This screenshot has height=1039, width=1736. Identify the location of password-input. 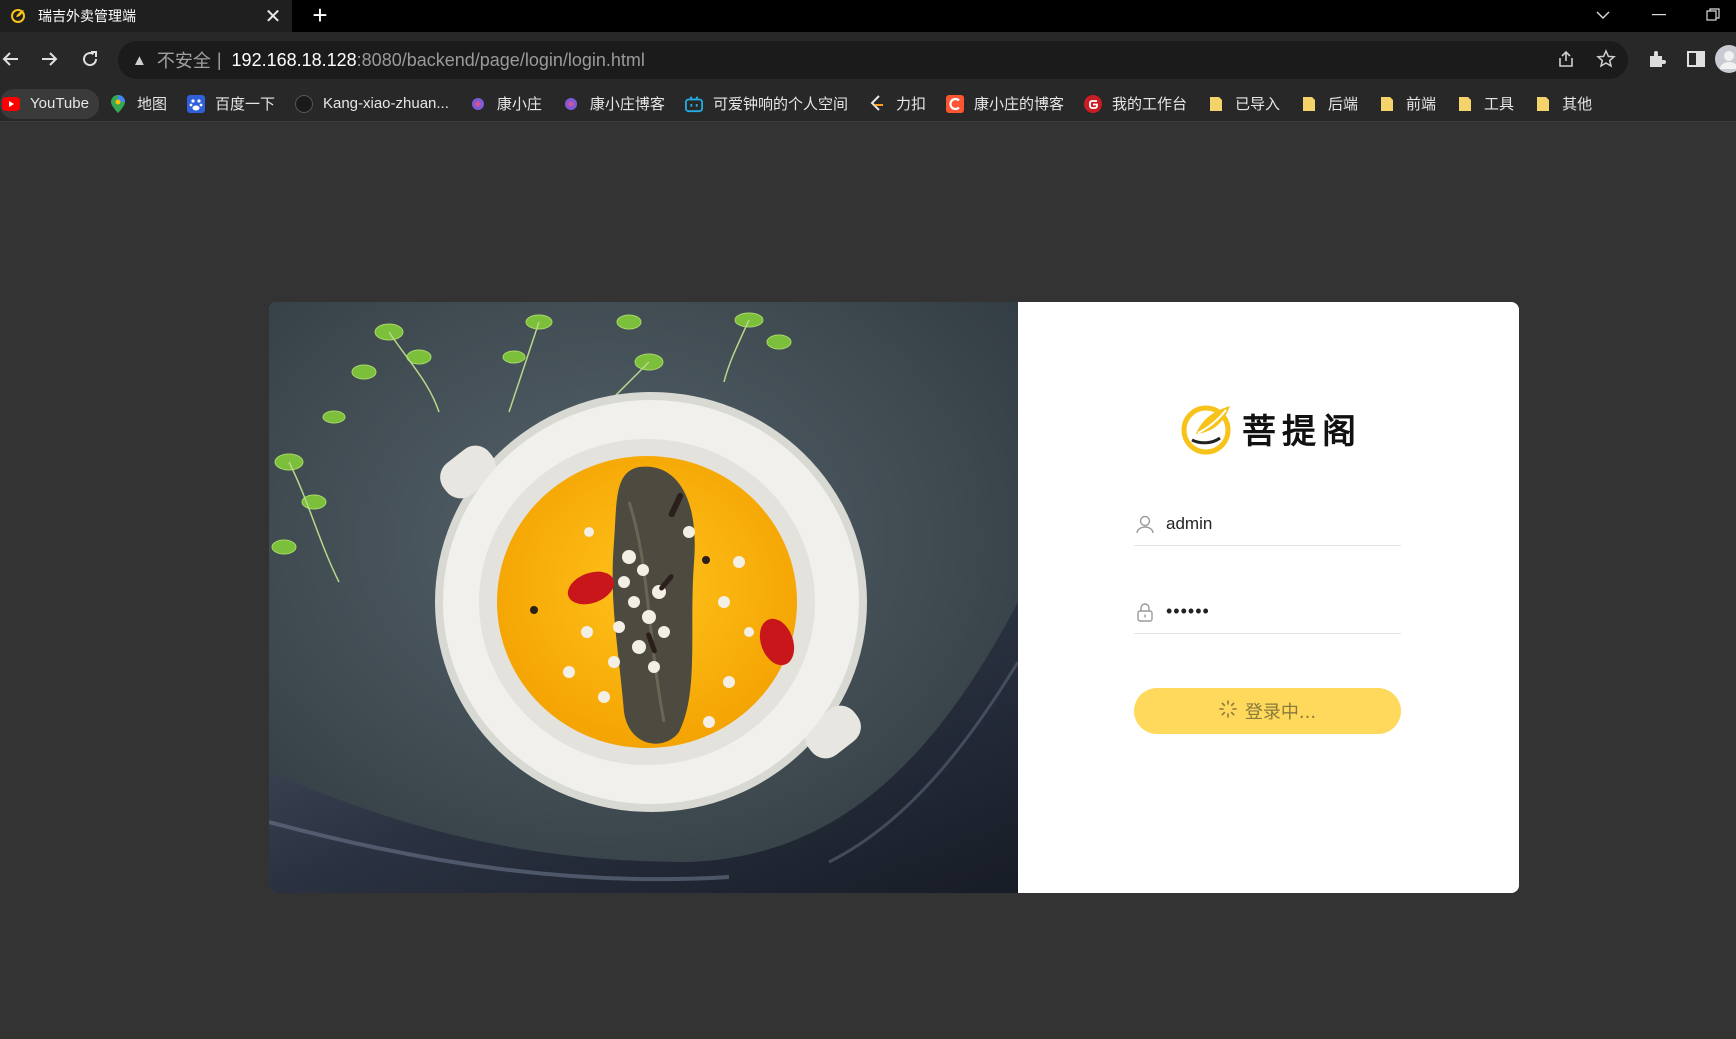
(1276, 611).